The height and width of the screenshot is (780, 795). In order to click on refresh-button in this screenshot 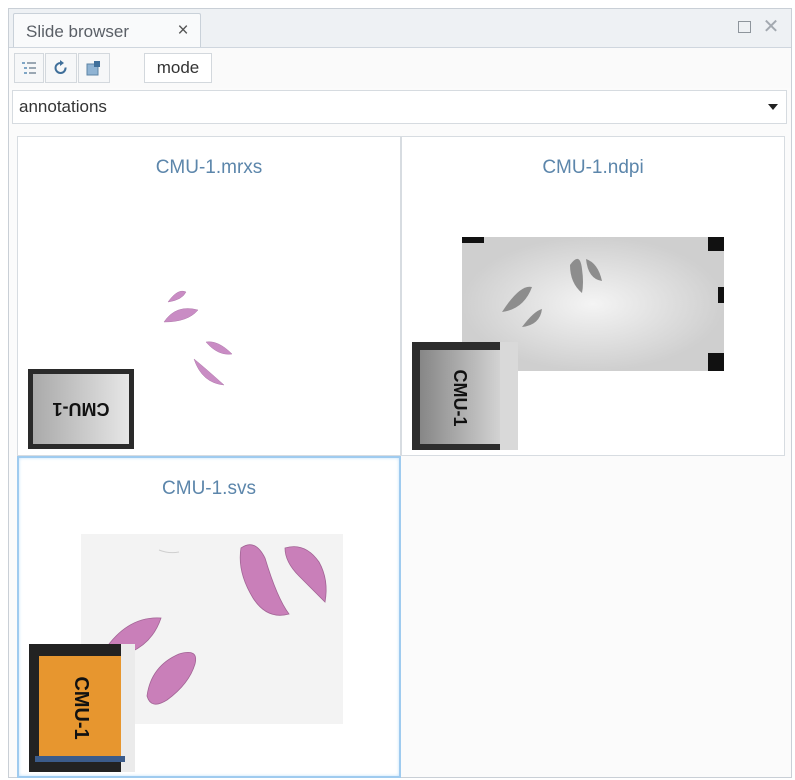, I will do `click(61, 68)`.